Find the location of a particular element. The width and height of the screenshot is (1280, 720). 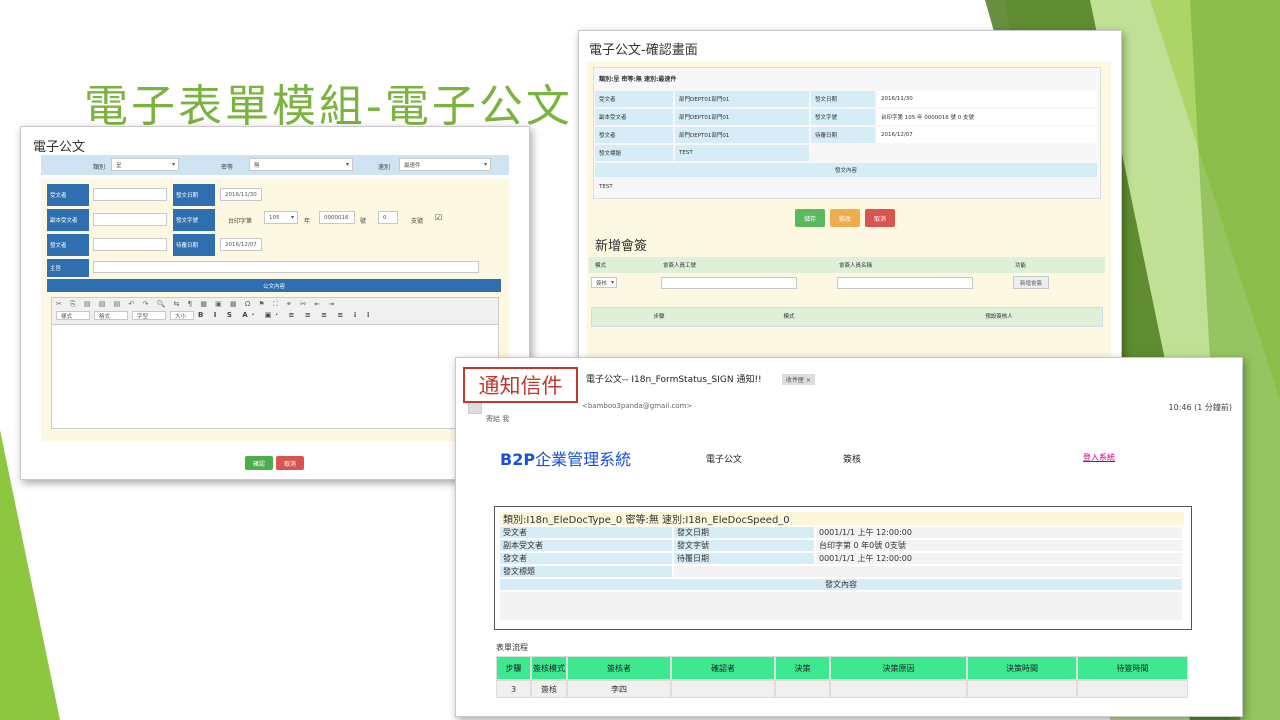

number-suffix: 號 is located at coordinates (363, 221).